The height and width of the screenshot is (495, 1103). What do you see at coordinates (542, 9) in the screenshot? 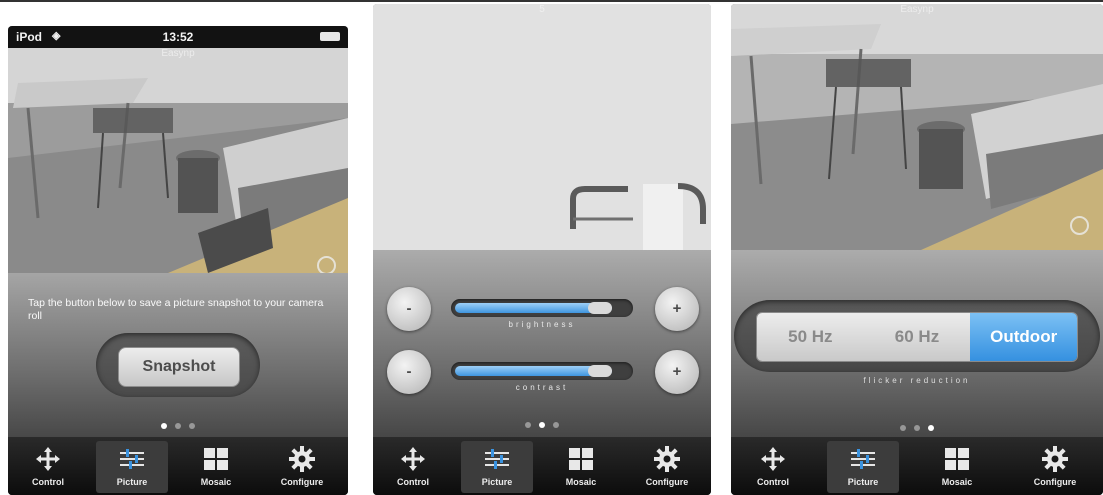
I see `camera-title: 5` at bounding box center [542, 9].